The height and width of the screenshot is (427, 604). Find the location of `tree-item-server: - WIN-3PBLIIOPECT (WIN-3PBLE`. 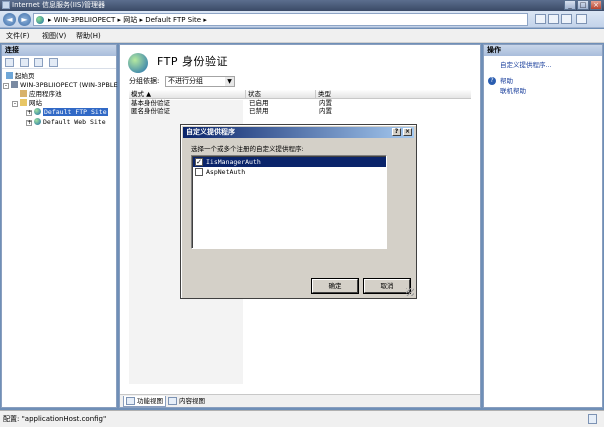

tree-item-server: - WIN-3PBLIIOPECT (WIN-3PBLE is located at coordinates (60, 85).